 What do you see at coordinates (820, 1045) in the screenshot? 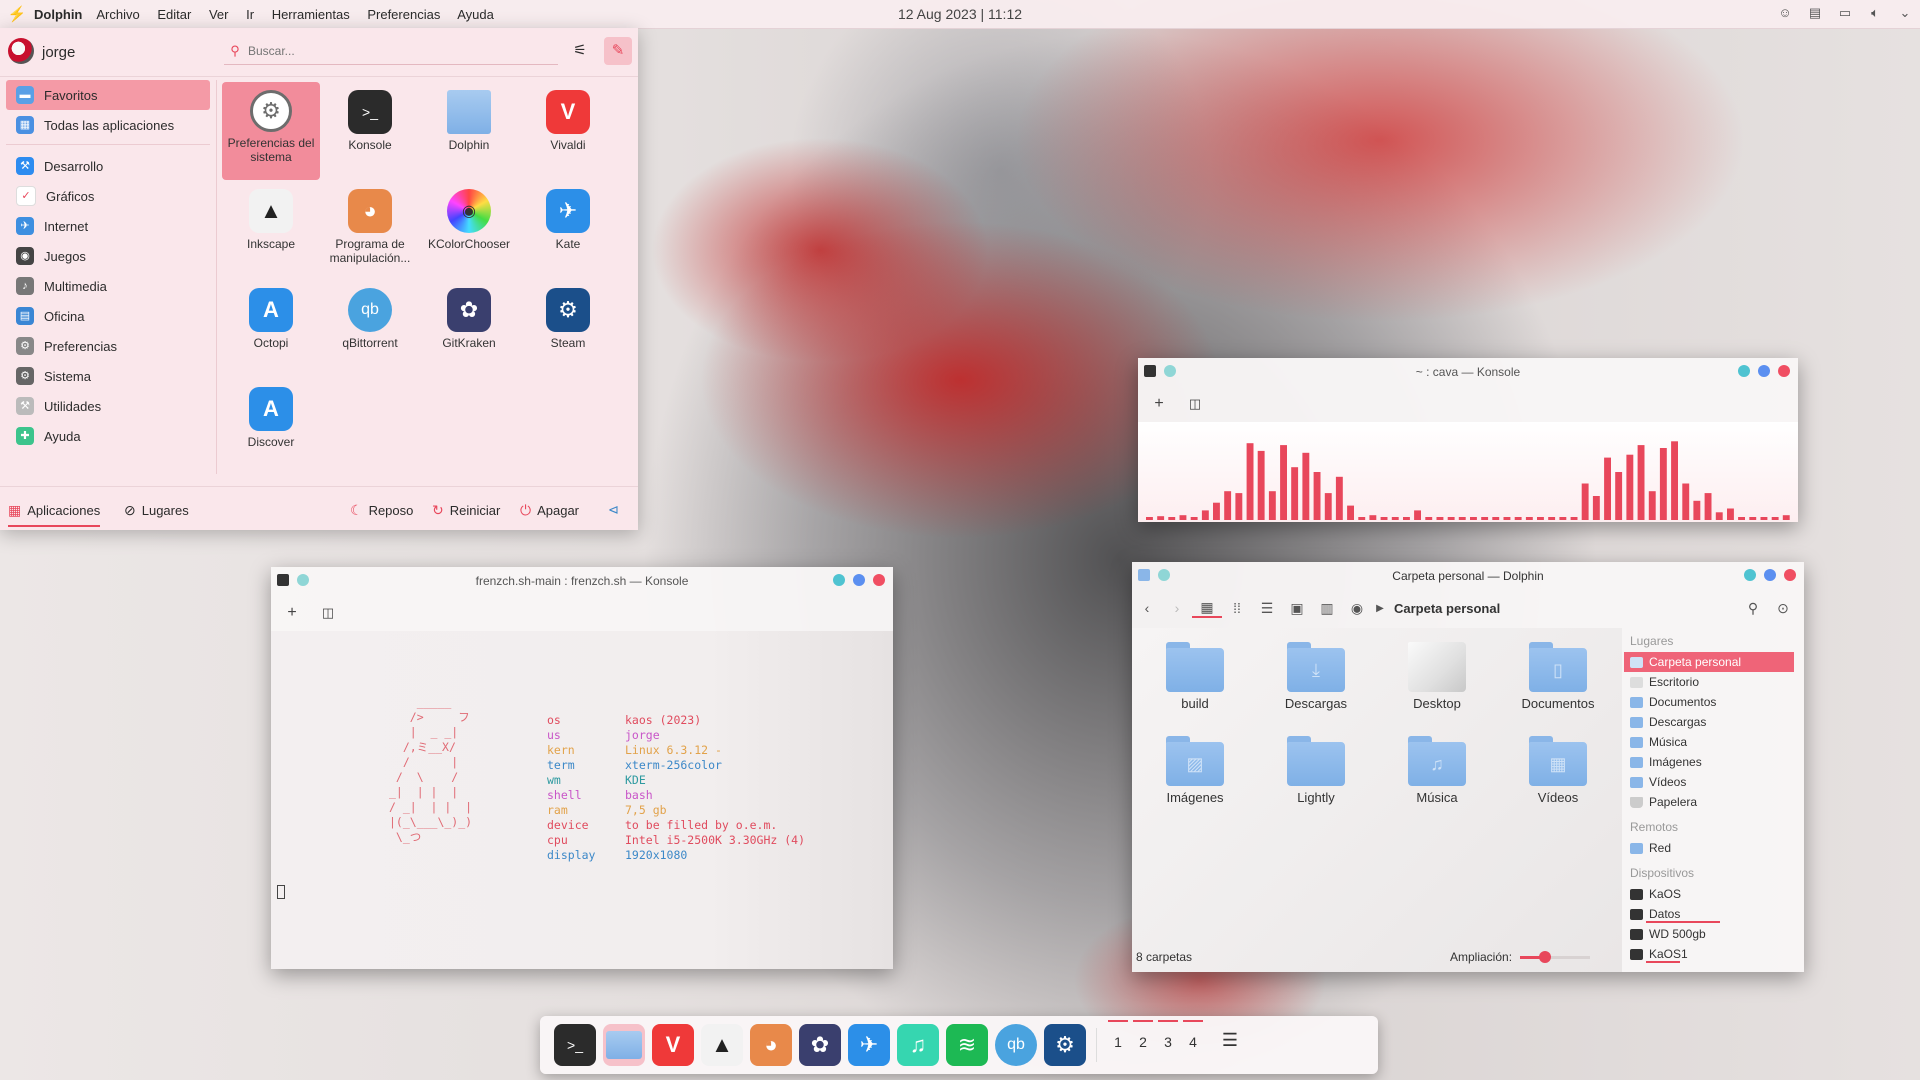
I see `dock-gitkraken-icon: ✿` at bounding box center [820, 1045].